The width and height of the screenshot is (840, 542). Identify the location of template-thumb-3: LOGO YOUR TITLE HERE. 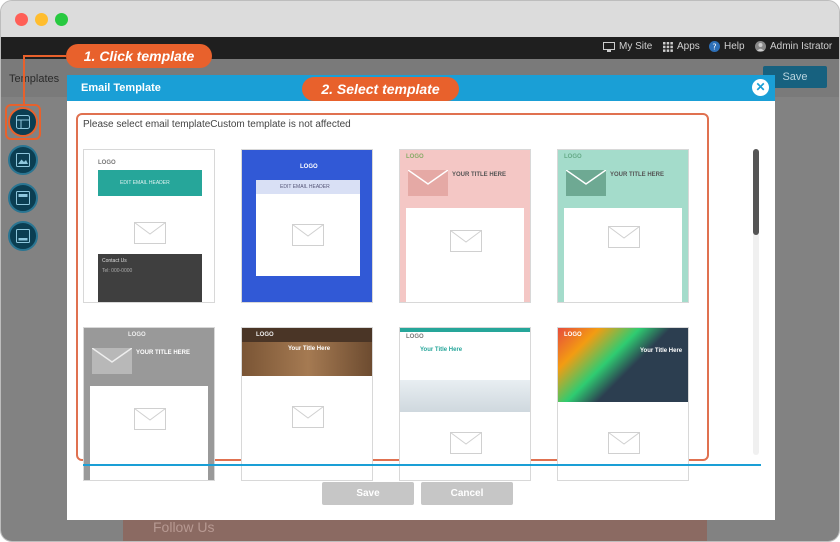
(465, 226).